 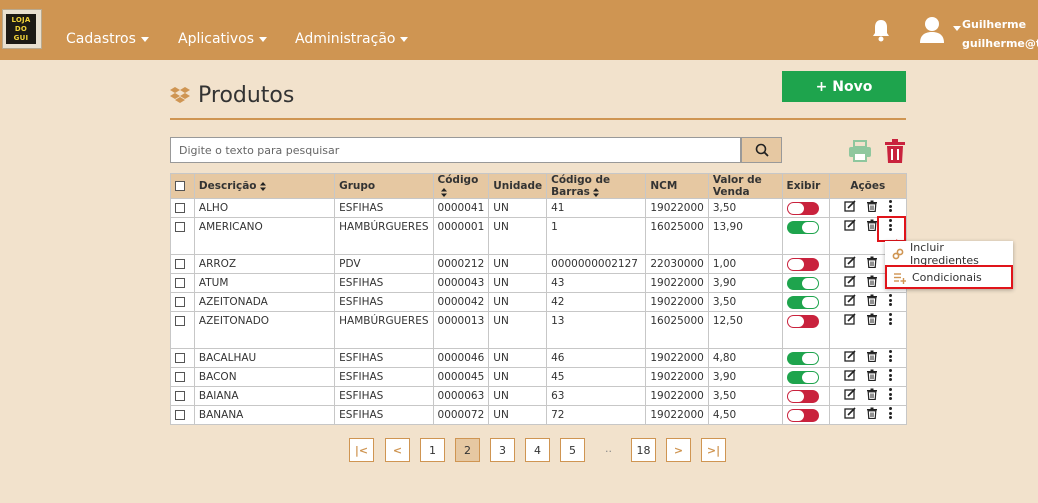 What do you see at coordinates (745, 264) in the screenshot?
I see `cell-valor-venda: 1,00` at bounding box center [745, 264].